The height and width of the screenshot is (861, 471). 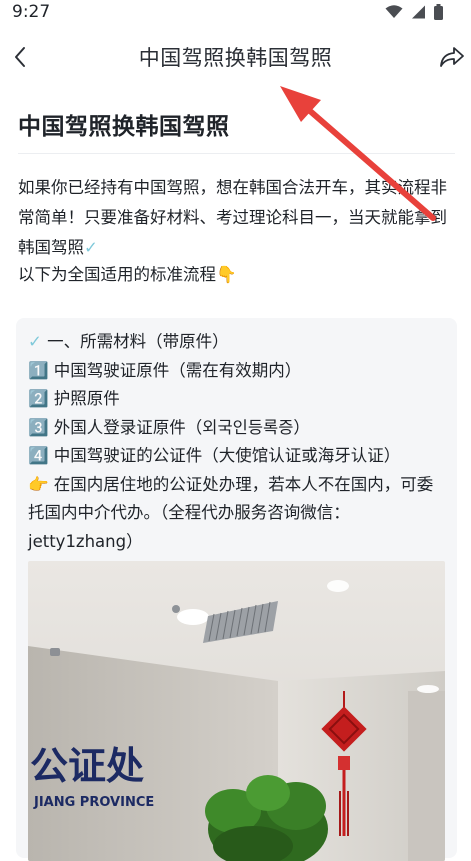 What do you see at coordinates (238, 342) in the screenshot?
I see `materials-heading: ✓ 一、所需材料（带原件）` at bounding box center [238, 342].